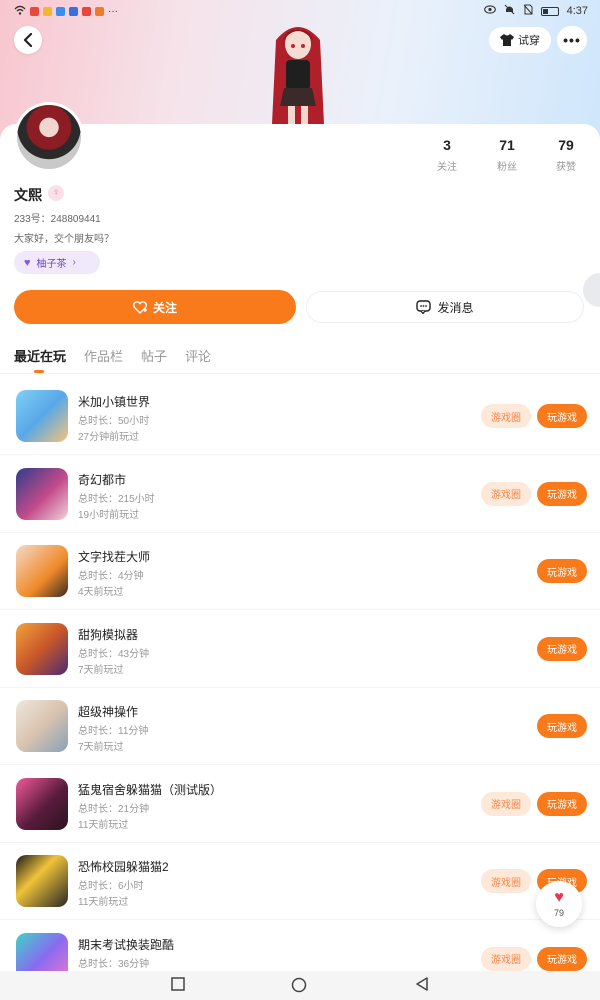 This screenshot has width=600, height=1000. I want to click on follow-button: 关注, so click(155, 307).